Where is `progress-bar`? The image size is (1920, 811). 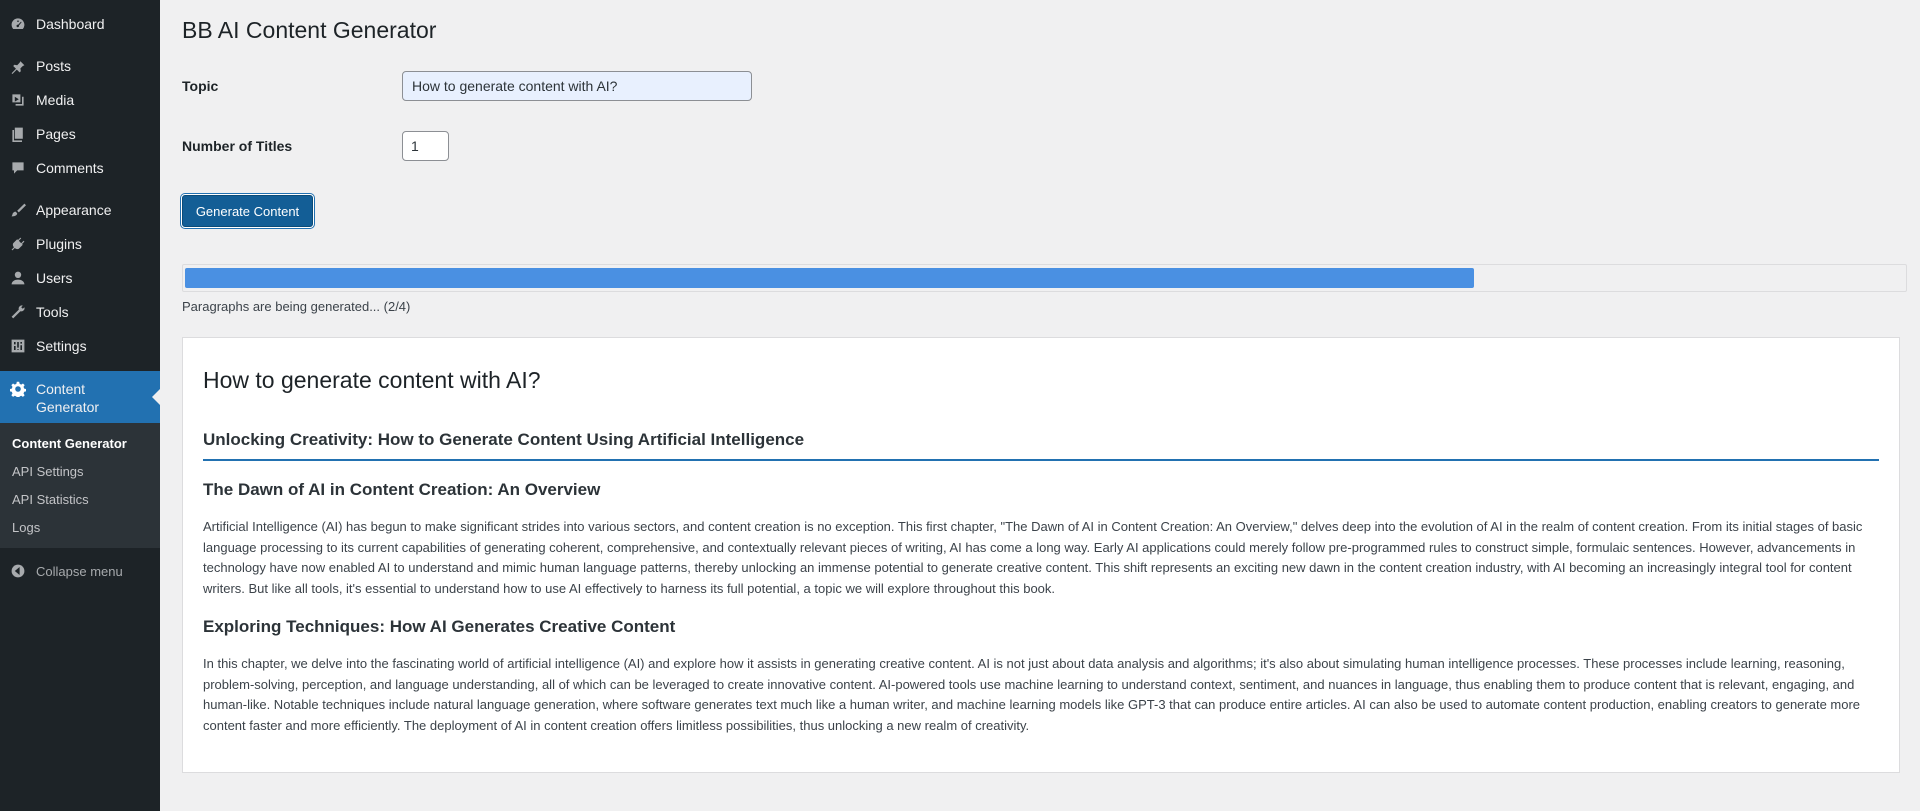
progress-bar is located at coordinates (1044, 278).